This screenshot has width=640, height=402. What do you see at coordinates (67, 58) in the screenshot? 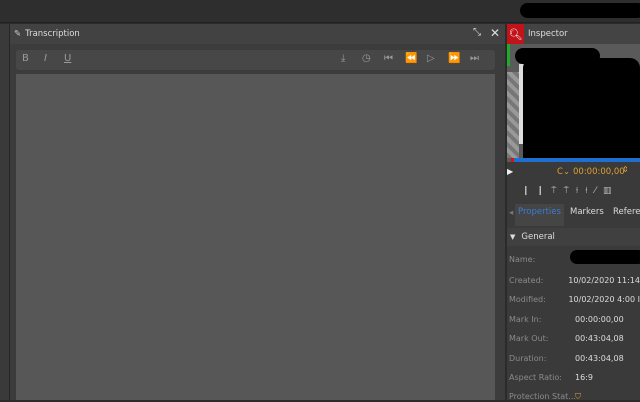
I see `underline-button: U` at bounding box center [67, 58].